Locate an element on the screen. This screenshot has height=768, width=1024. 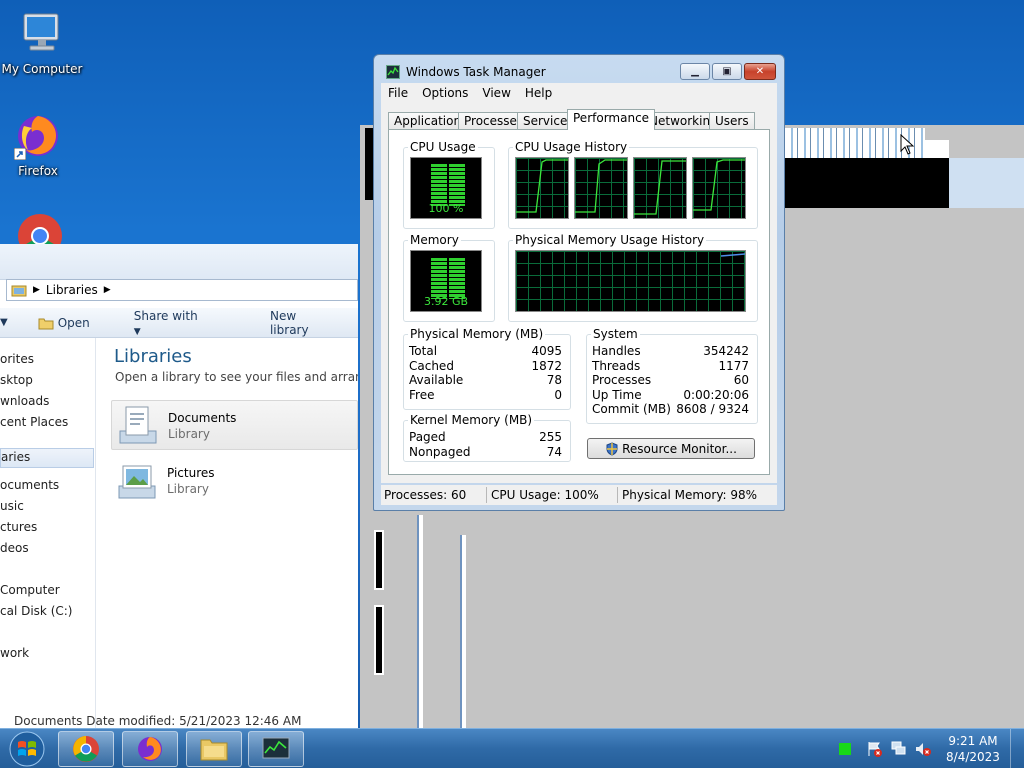
cpu-core-line is located at coordinates (601, 186).